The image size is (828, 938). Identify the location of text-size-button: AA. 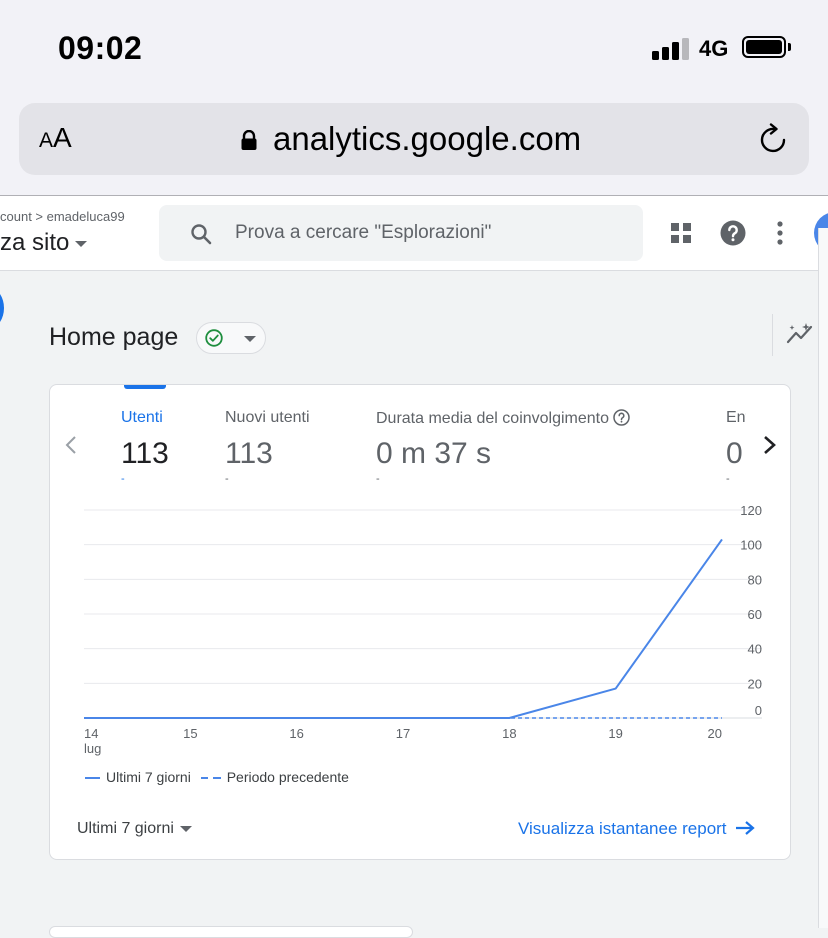
(55, 138).